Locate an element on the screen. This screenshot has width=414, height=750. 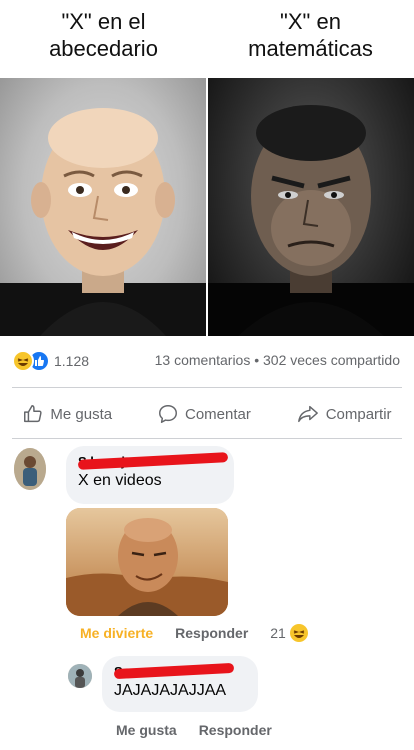
post-action-bar: Me gusta Comentar Compartir is located at coordinates (207, 414).